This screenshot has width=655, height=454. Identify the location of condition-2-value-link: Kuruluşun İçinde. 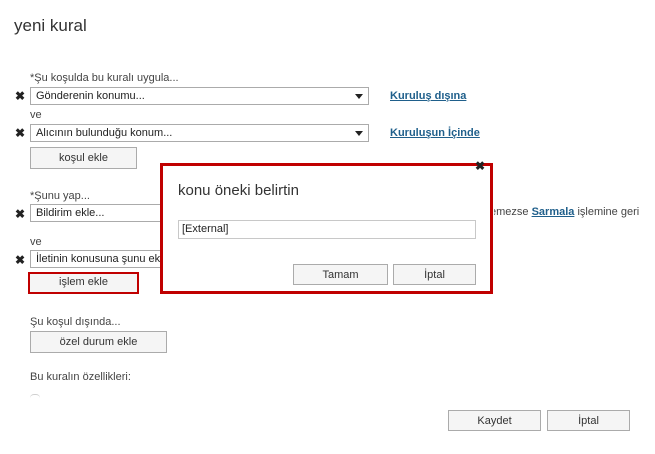
(435, 133).